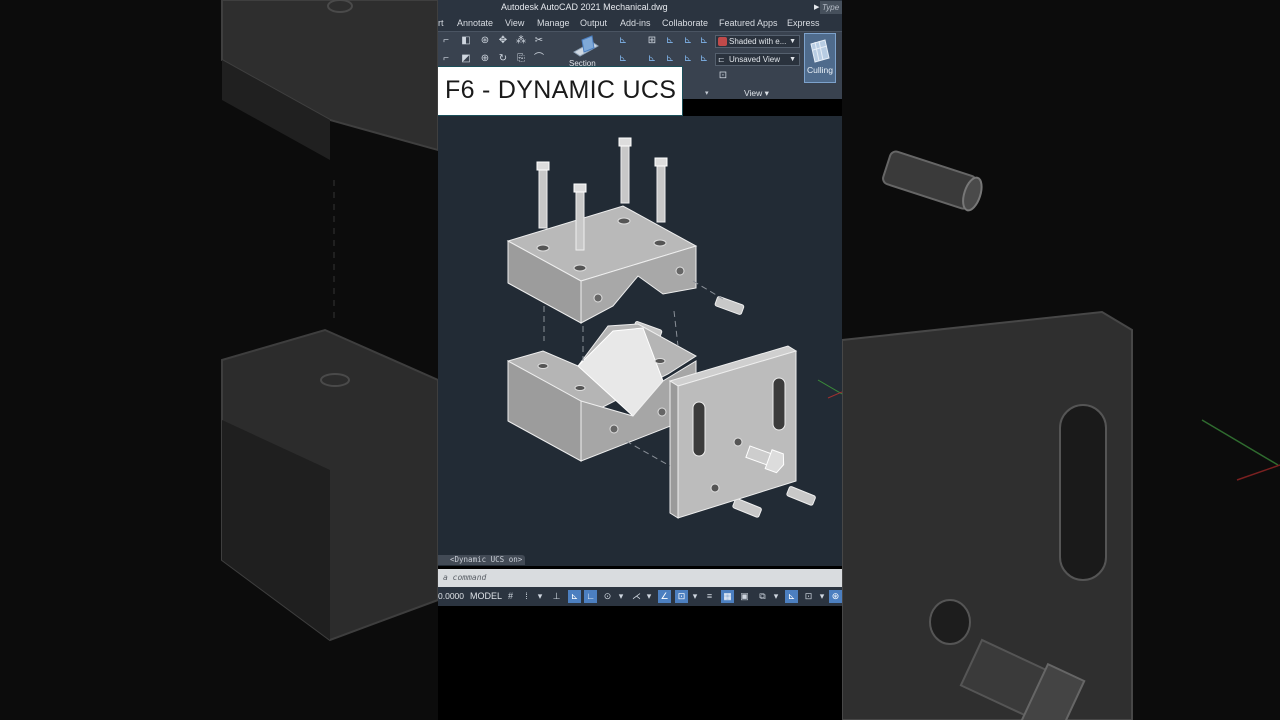  What do you see at coordinates (526, 596) in the screenshot?
I see `snap-icon: ⁞` at bounding box center [526, 596].